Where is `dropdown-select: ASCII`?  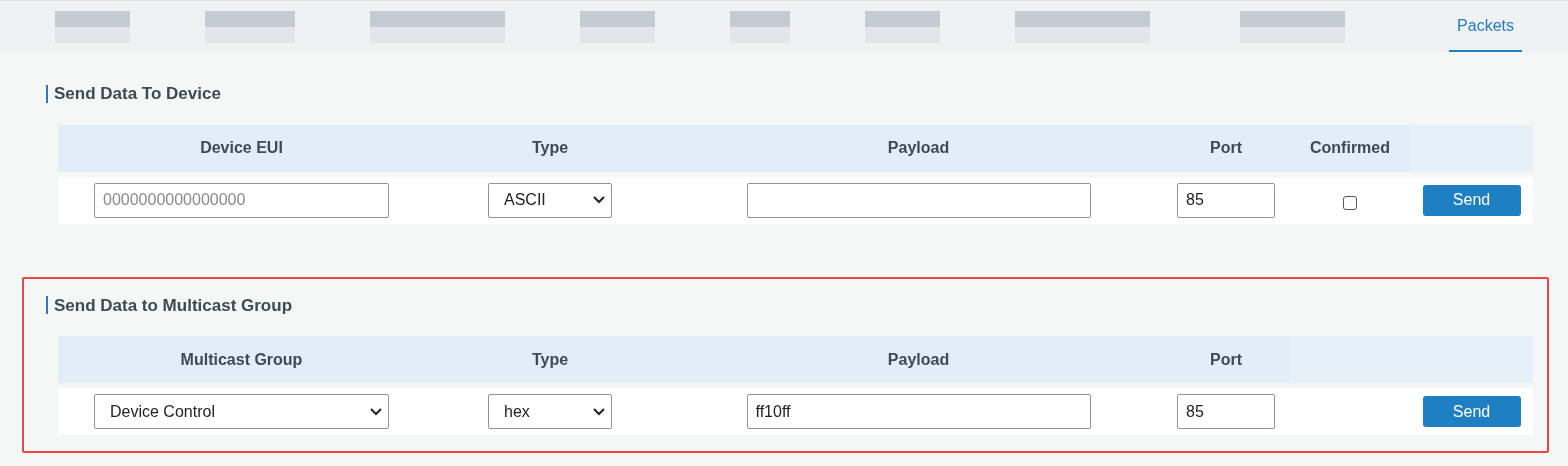
dropdown-select: ASCII is located at coordinates (550, 200).